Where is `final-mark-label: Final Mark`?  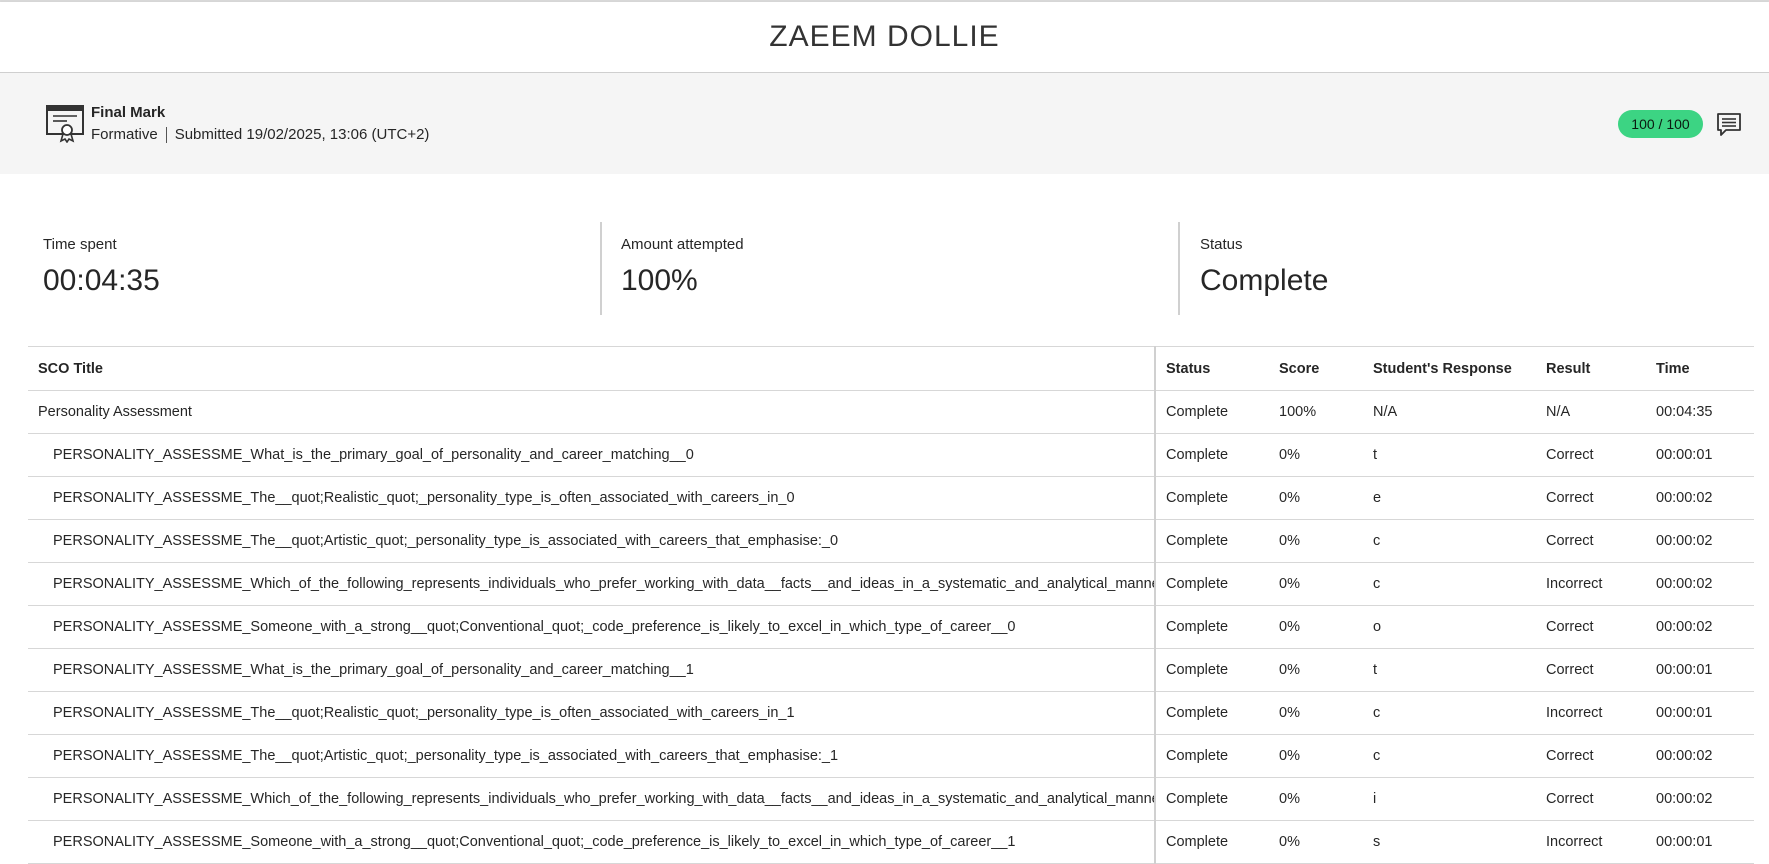
final-mark-label: Final Mark is located at coordinates (128, 112).